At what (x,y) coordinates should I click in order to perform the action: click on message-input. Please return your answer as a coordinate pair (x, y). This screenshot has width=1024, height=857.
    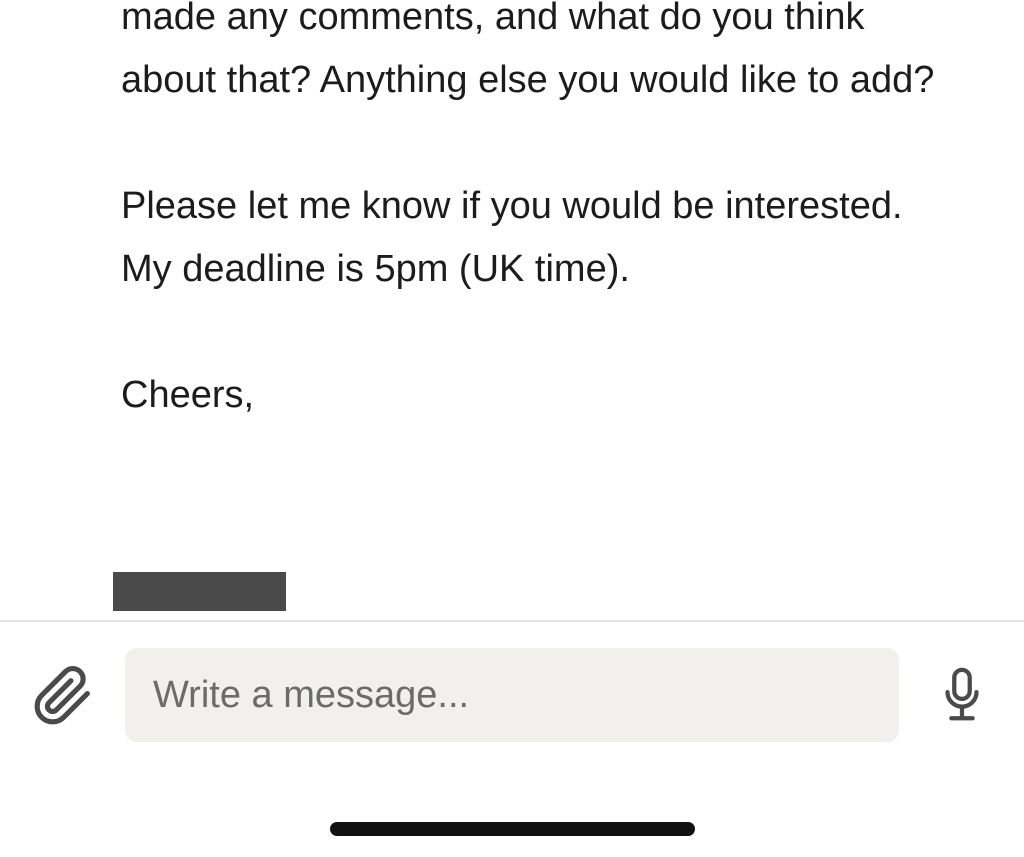
    Looking at the image, I should click on (512, 695).